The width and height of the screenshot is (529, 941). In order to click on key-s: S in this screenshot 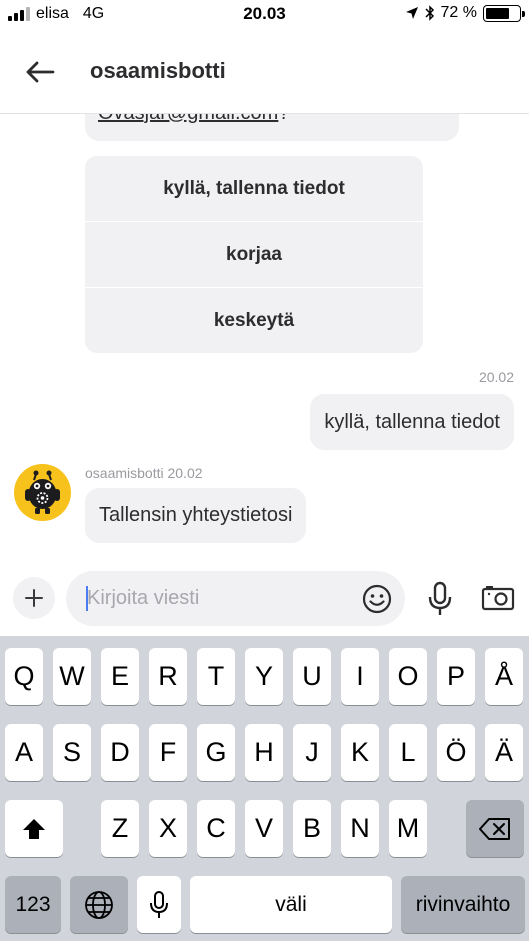, I will do `click(72, 752)`.